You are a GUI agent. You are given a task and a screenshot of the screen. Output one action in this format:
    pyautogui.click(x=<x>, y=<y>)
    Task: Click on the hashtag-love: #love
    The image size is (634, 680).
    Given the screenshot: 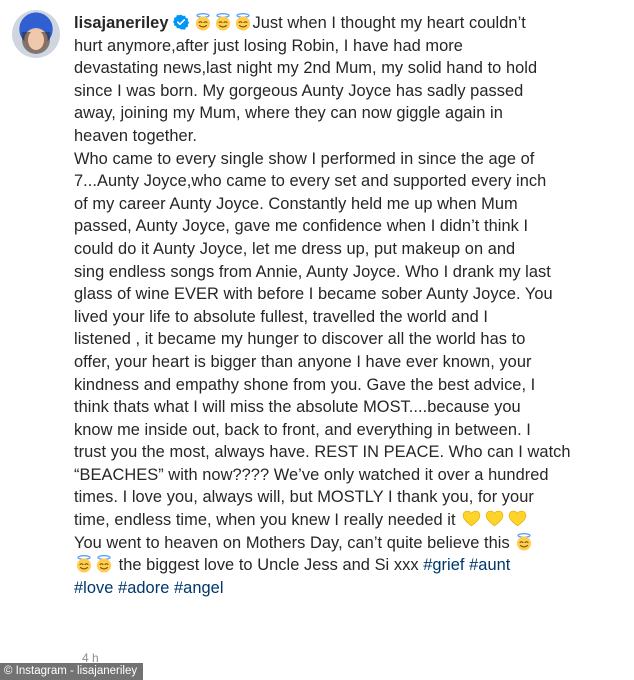 What is the action you would take?
    pyautogui.click(x=93, y=588)
    